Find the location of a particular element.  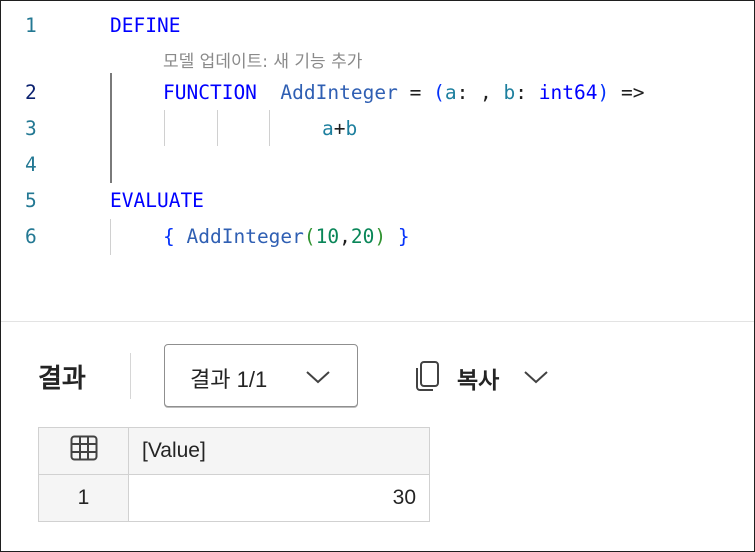

row-number: 1 is located at coordinates (83, 498).